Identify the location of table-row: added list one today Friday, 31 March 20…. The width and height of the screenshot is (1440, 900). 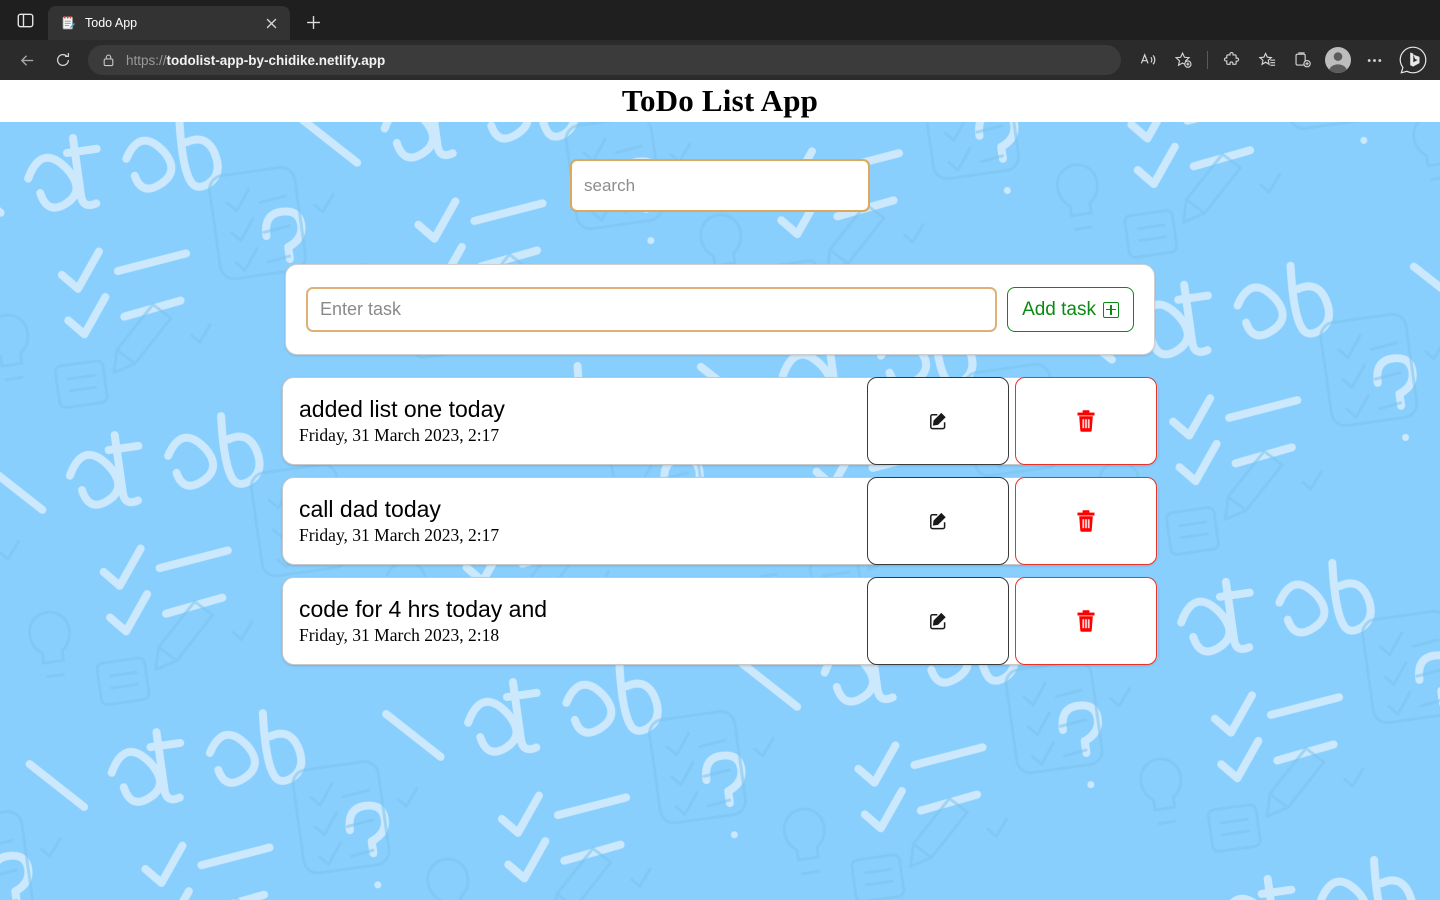
(720, 421).